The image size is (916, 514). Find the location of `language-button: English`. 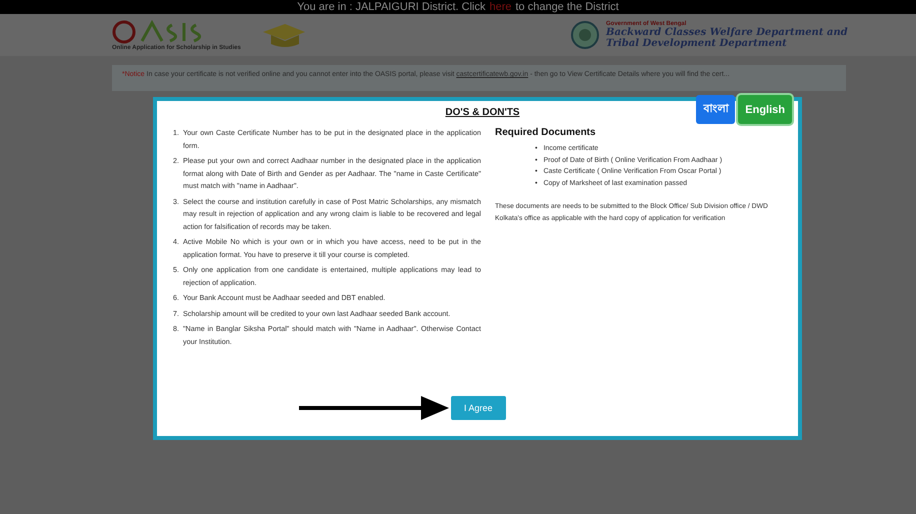

language-button: English is located at coordinates (765, 109).